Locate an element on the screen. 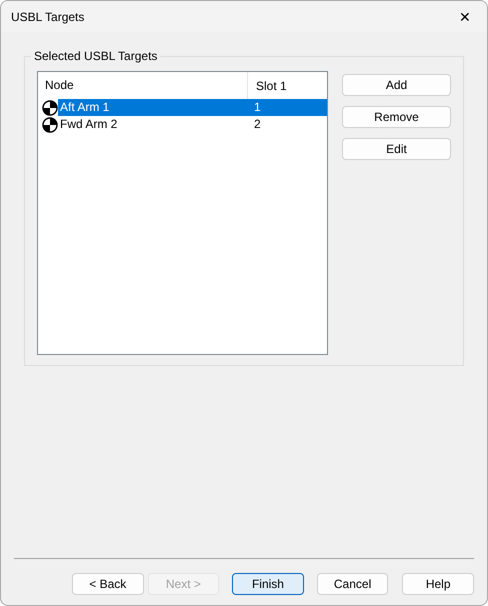 The width and height of the screenshot is (488, 606). node-cell: Aft Arm 1 is located at coordinates (154, 107).